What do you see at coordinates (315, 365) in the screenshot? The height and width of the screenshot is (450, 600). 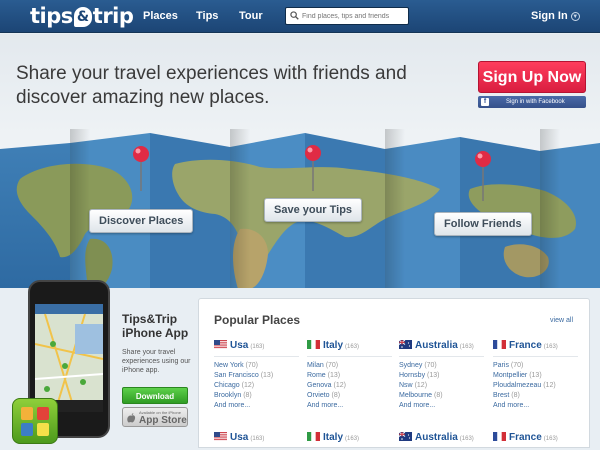 I see `city-name: Milan` at bounding box center [315, 365].